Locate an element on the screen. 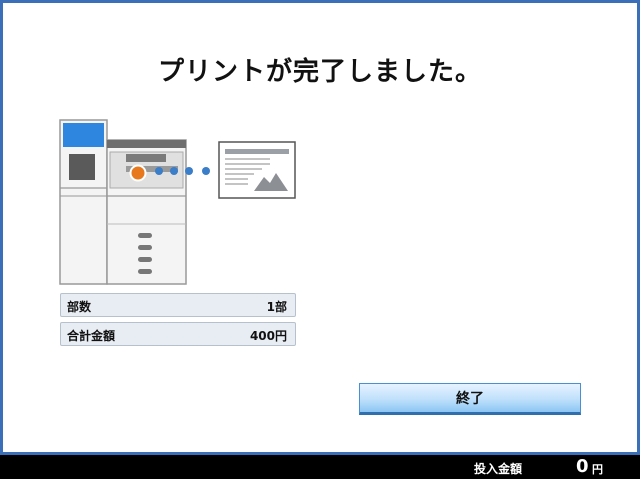  page-title: プリントが完了しました。 is located at coordinates (319, 72).